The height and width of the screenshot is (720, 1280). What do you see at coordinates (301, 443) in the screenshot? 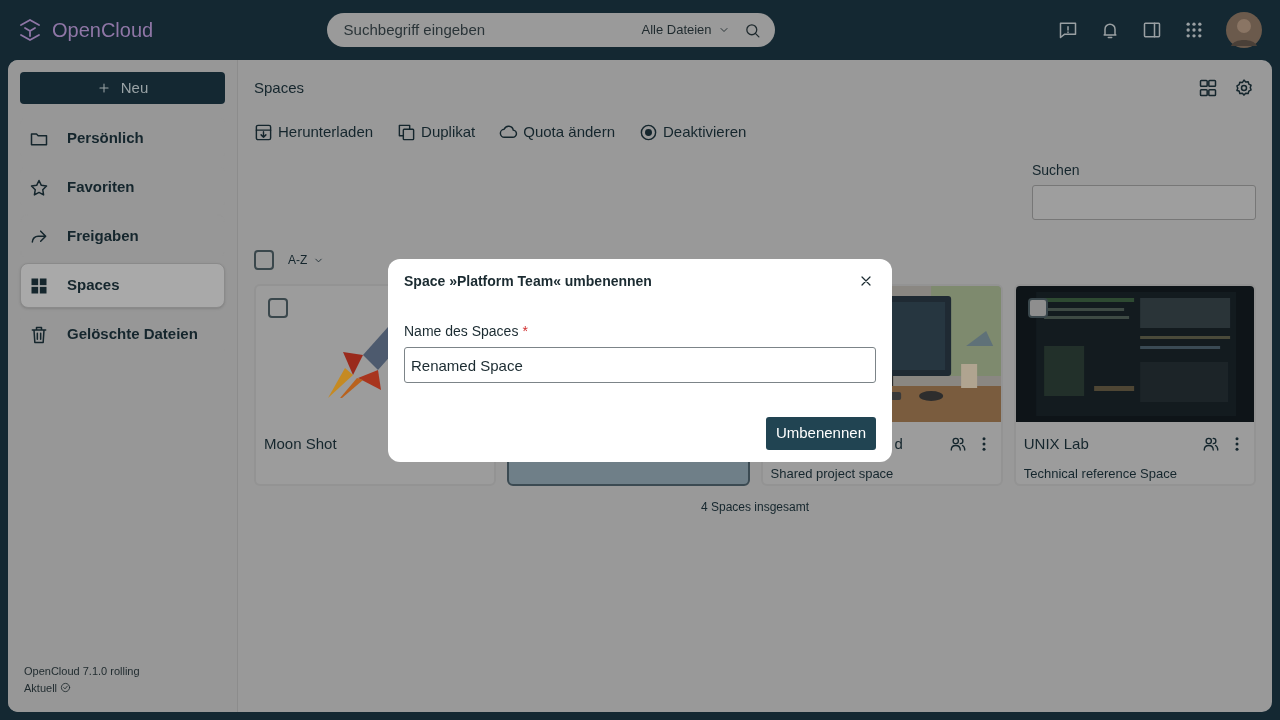
I see `card-title: Moon Shot` at bounding box center [301, 443].